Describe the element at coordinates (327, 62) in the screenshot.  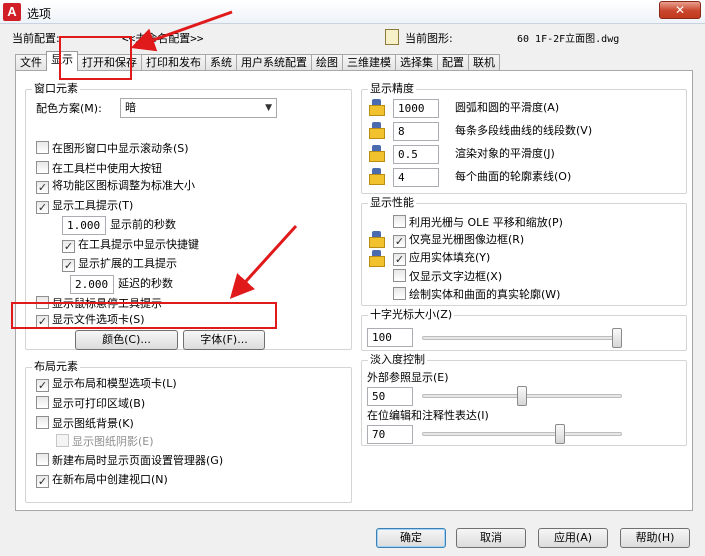
I see `tab-drafting: 绘图` at that location.